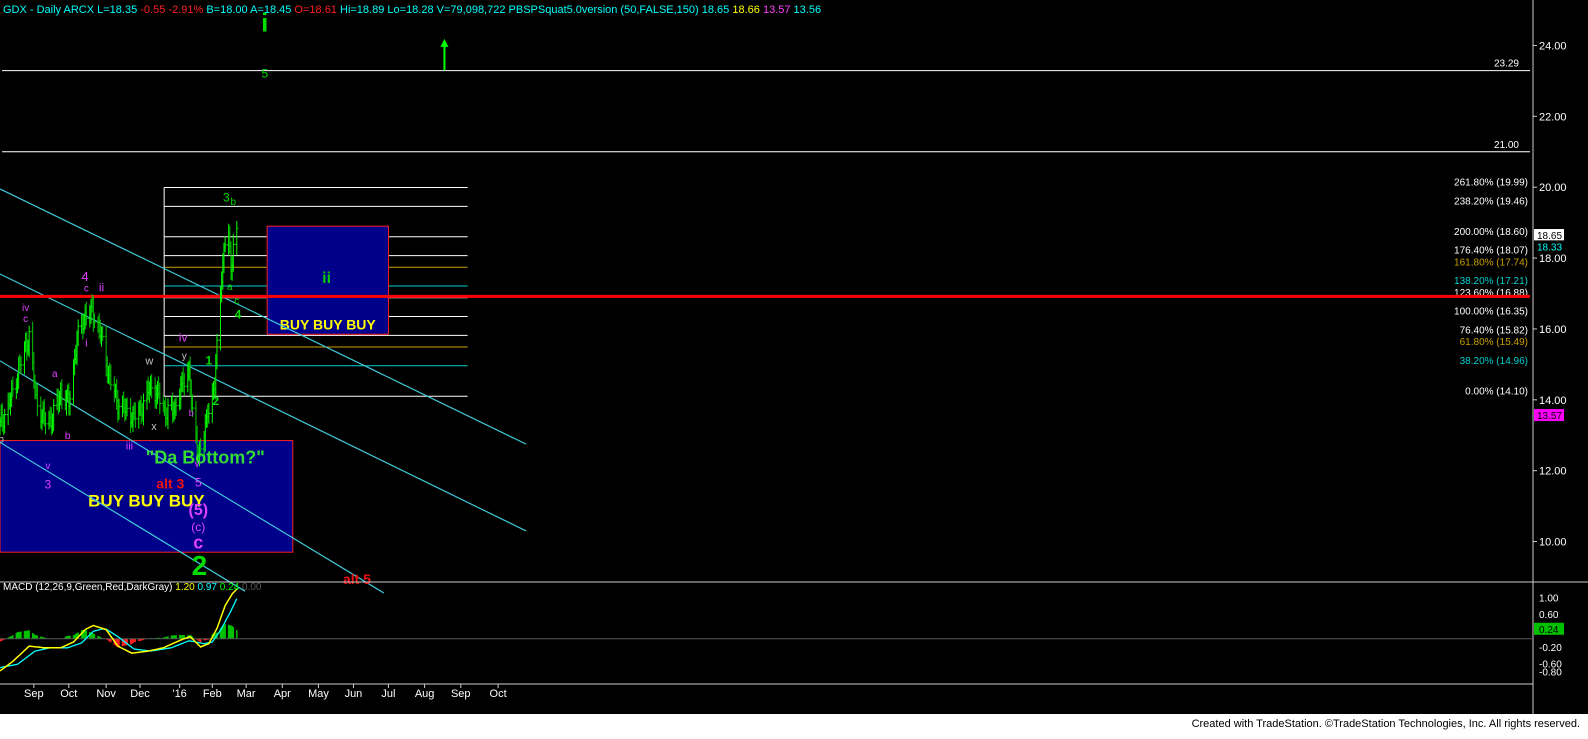 The image size is (1588, 739). Describe the element at coordinates (50, 10) in the screenshot. I see `header-title: GDX - Daily ARCX` at that location.